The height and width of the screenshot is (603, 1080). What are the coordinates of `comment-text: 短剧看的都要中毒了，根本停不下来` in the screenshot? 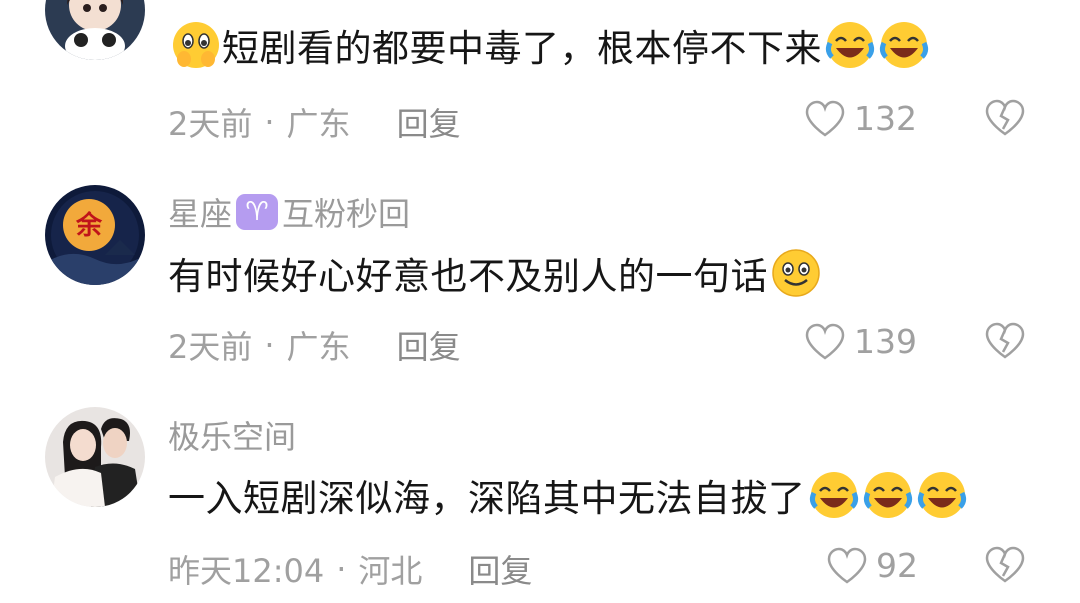 It's located at (549, 45).